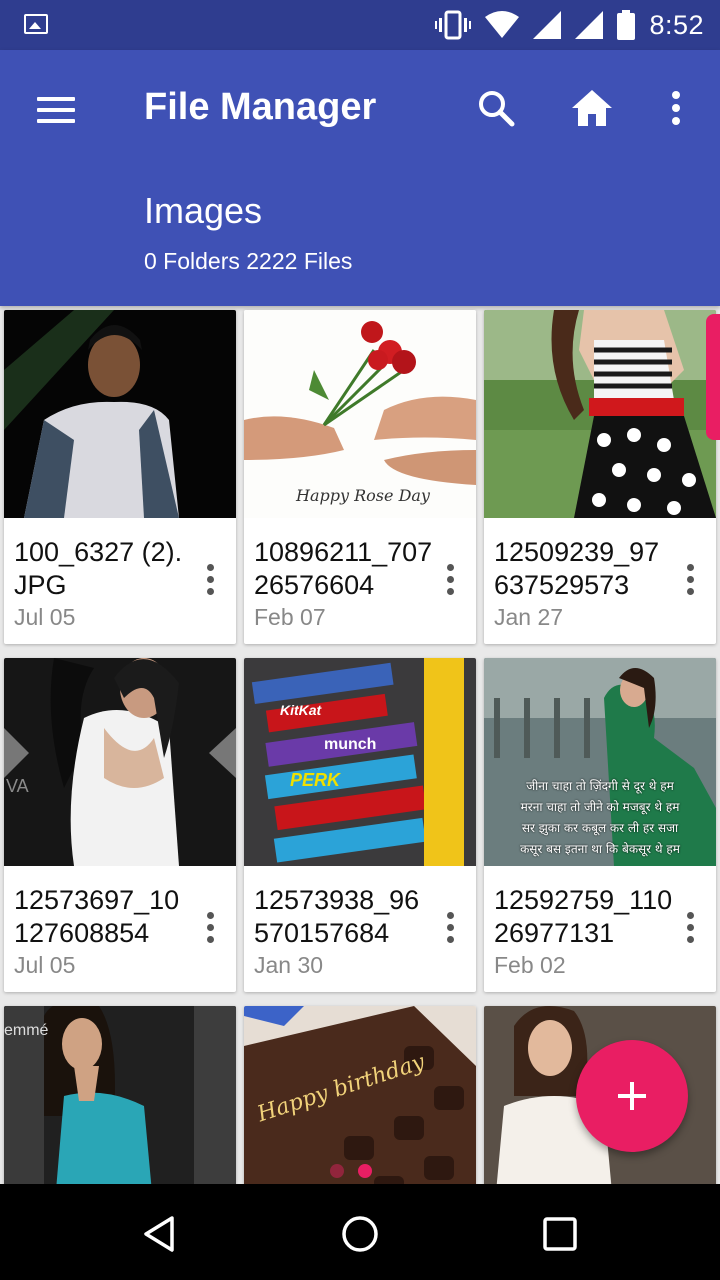 The height and width of the screenshot is (1280, 720). I want to click on file-card: emmé, so click(120, 1095).